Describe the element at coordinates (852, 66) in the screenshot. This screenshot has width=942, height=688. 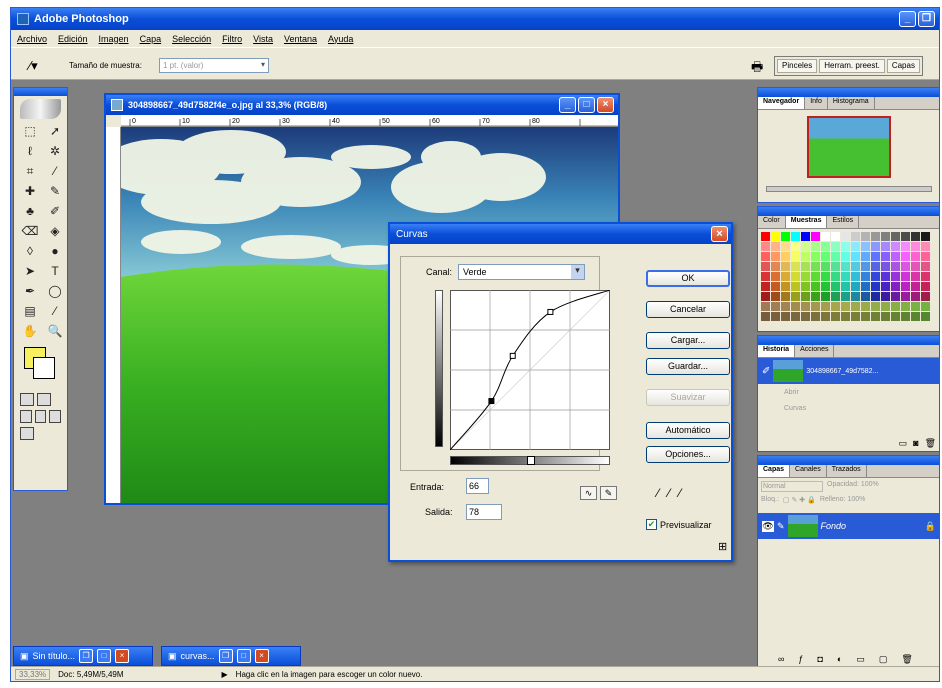
I see `well-tab-herramientas: Herram. preest.` at that location.